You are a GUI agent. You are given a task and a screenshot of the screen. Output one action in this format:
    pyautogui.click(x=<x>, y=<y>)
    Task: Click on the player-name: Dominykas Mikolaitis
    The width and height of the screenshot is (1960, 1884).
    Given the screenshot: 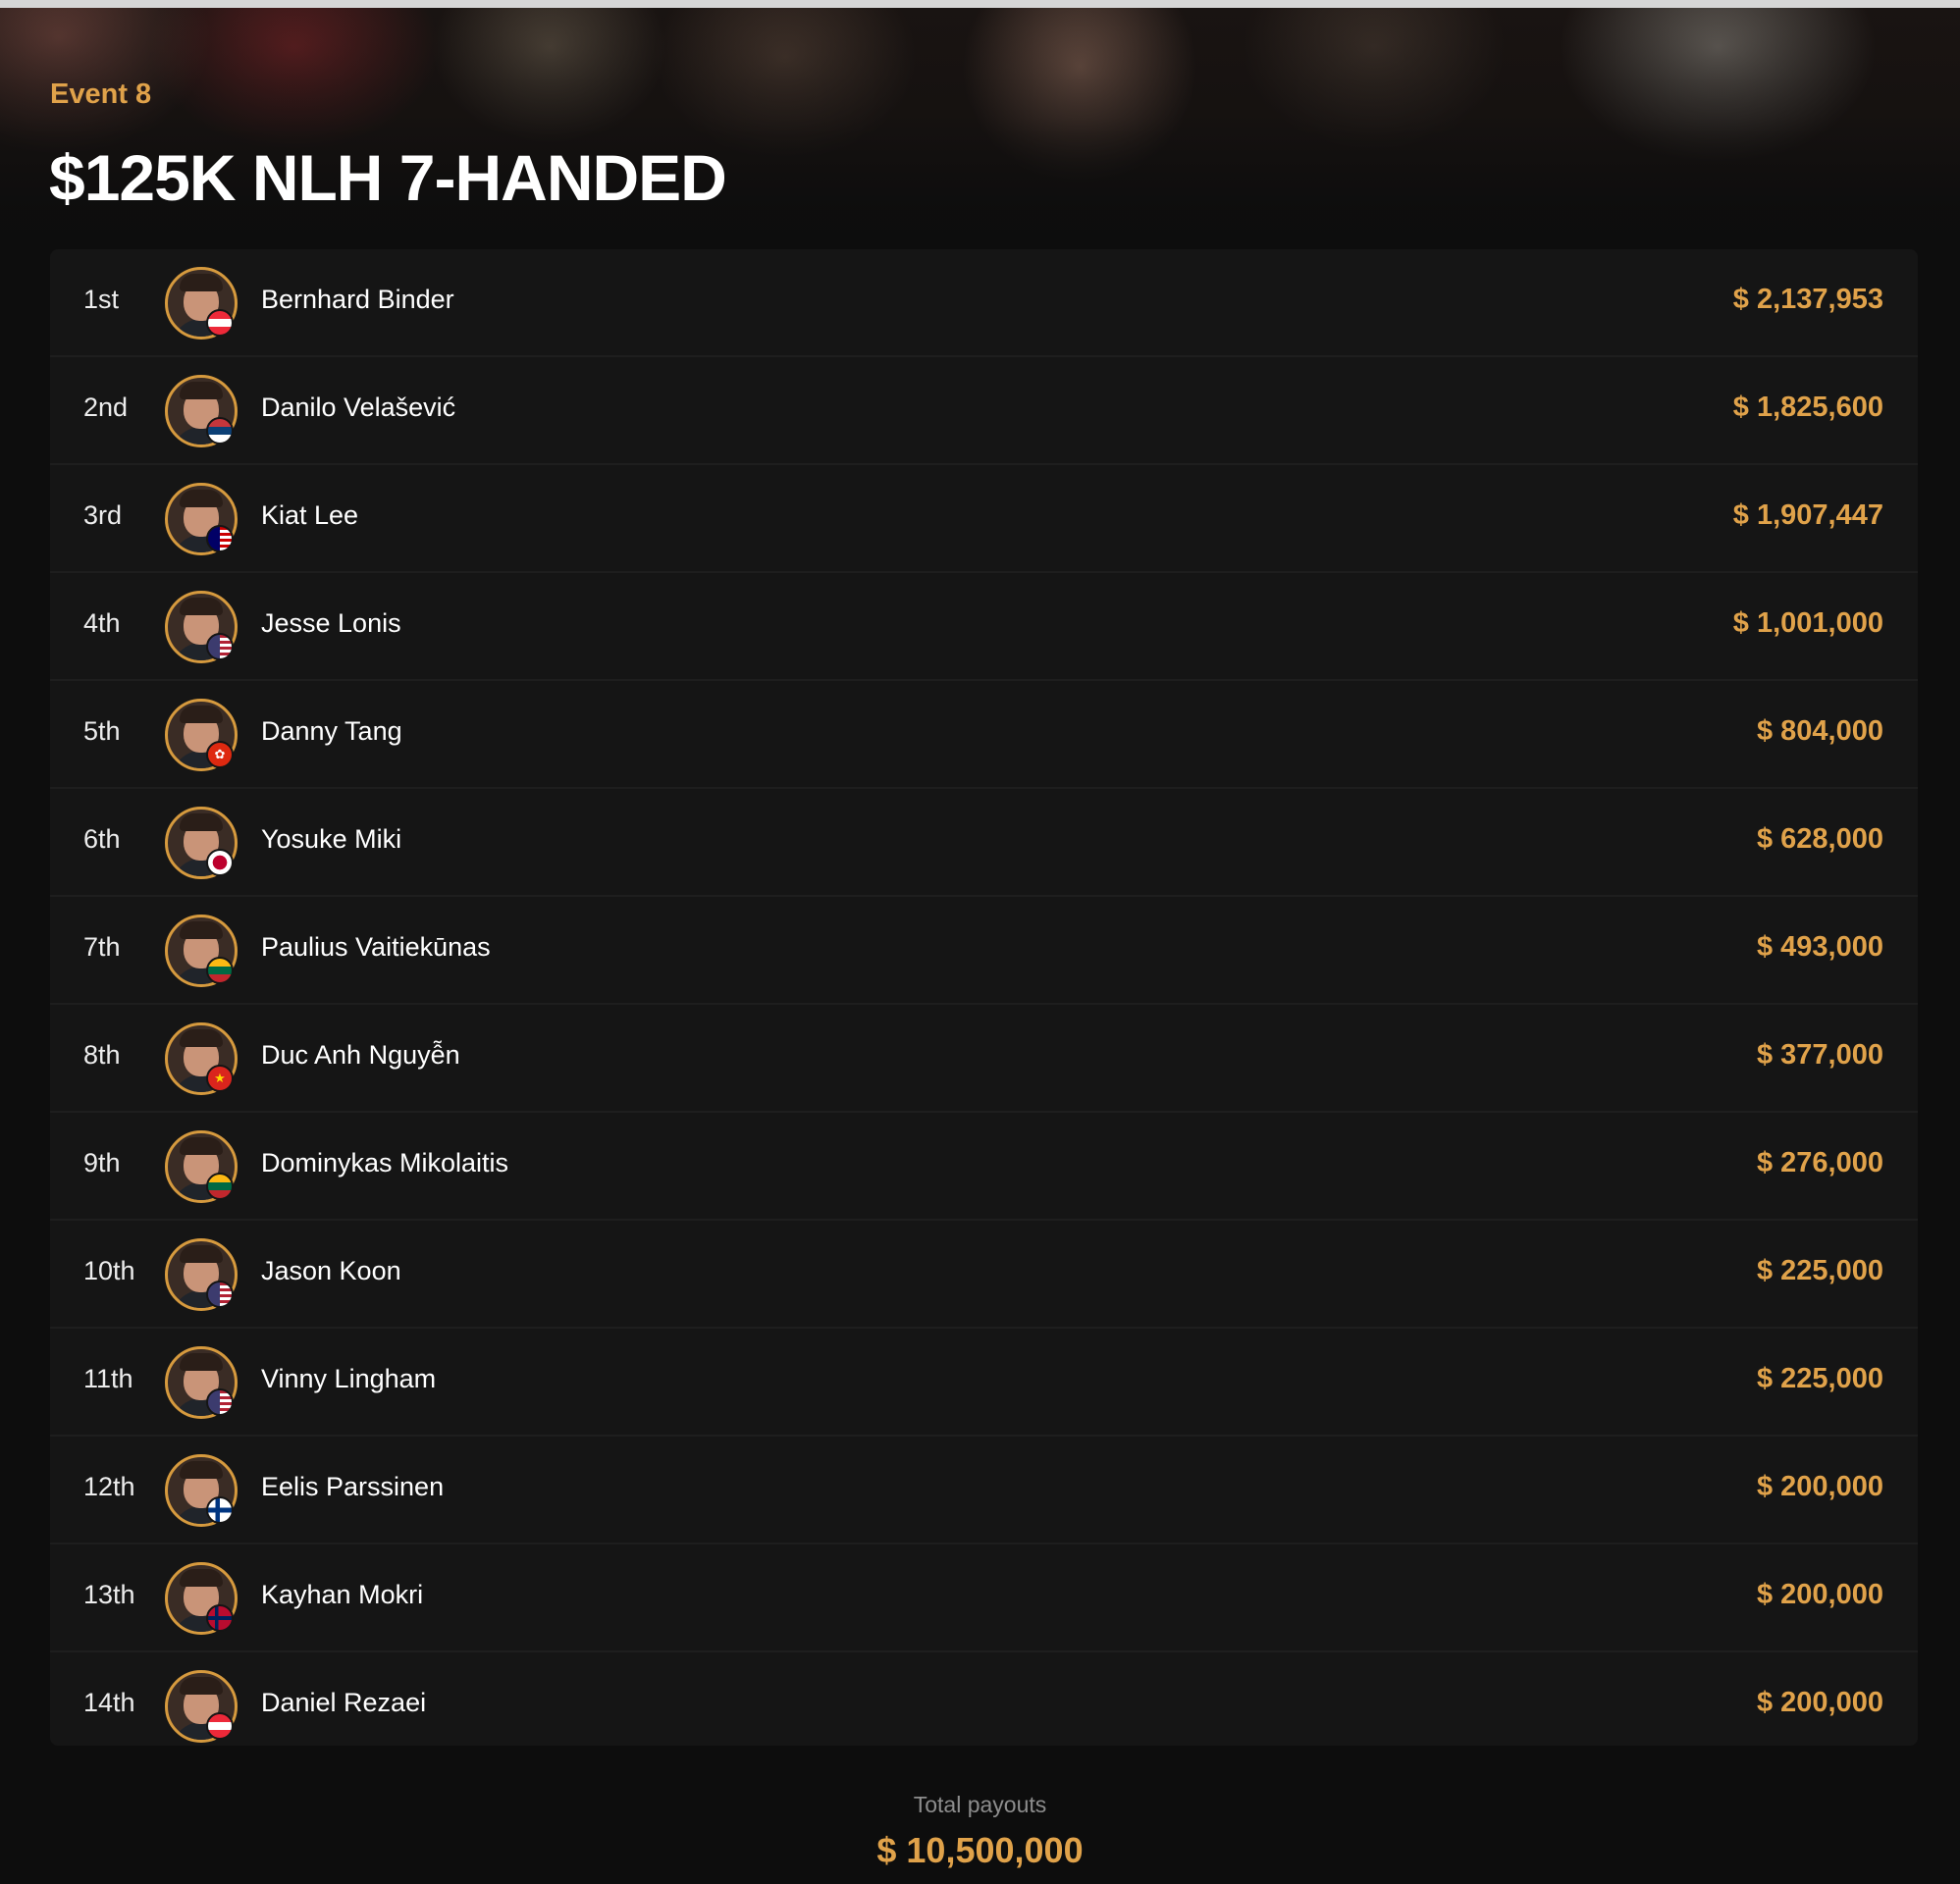 What is the action you would take?
    pyautogui.click(x=385, y=1163)
    